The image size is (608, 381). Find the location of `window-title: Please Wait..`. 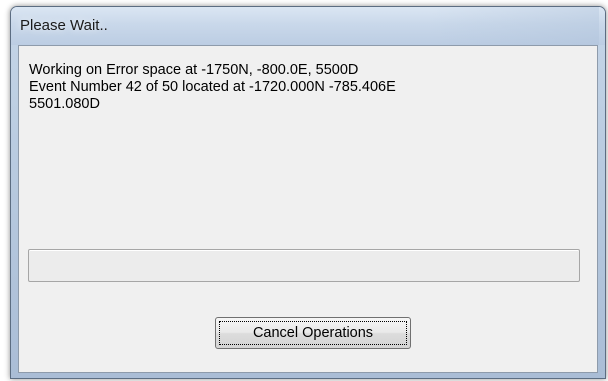

window-title: Please Wait.. is located at coordinates (64, 25).